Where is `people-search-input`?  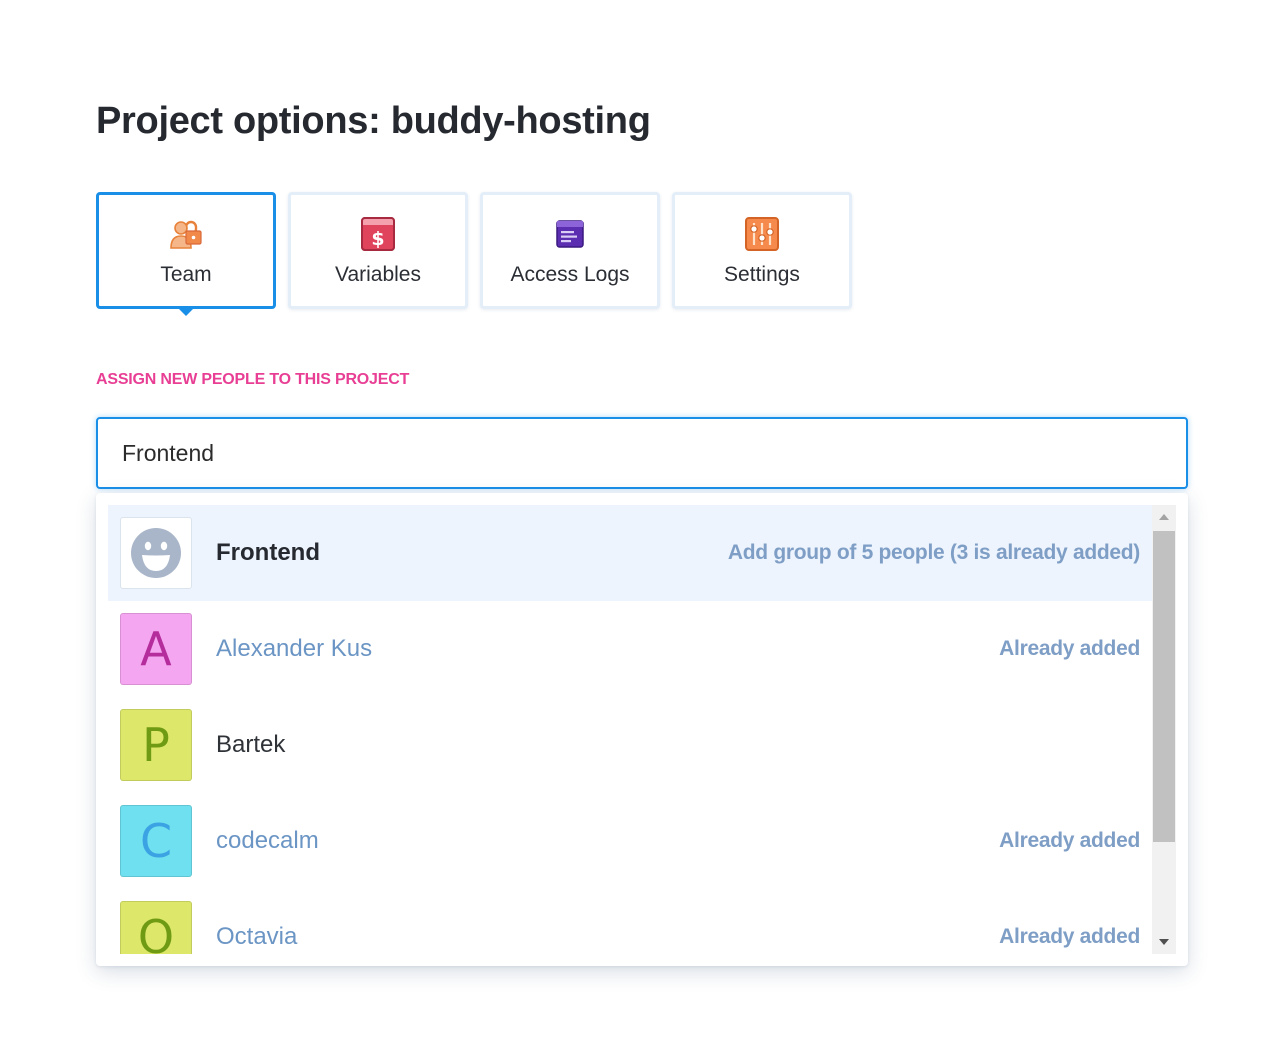 people-search-input is located at coordinates (642, 453).